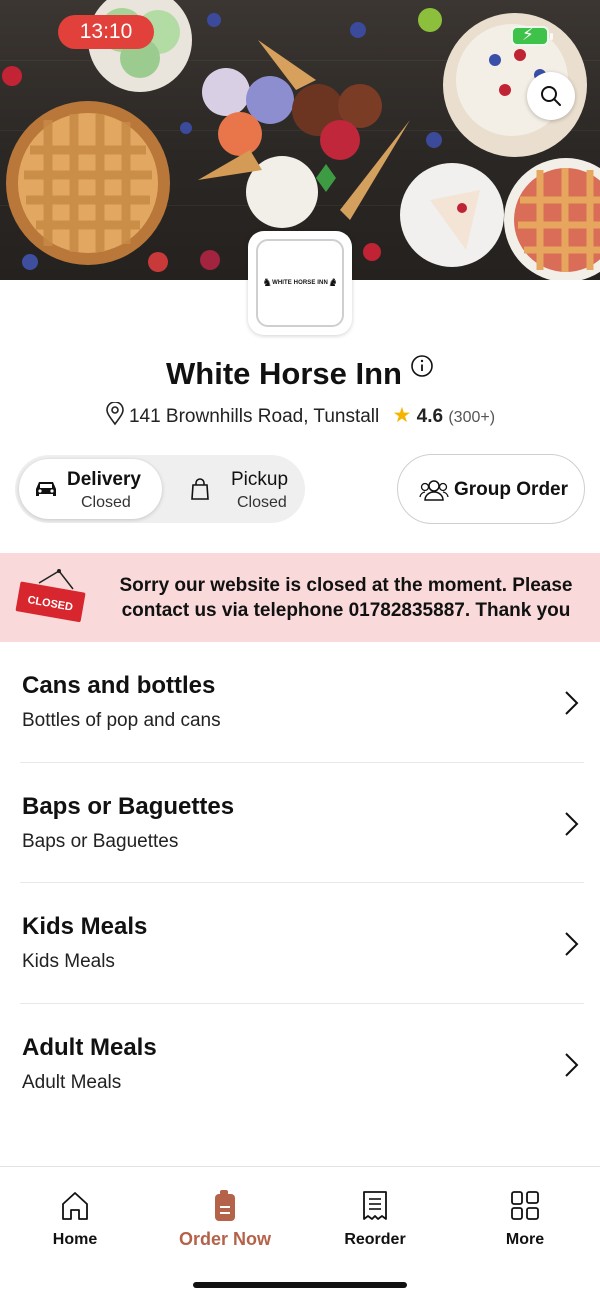 This screenshot has height=1298, width=600. Describe the element at coordinates (472, 417) in the screenshot. I see `rating-count: (300+)` at that location.